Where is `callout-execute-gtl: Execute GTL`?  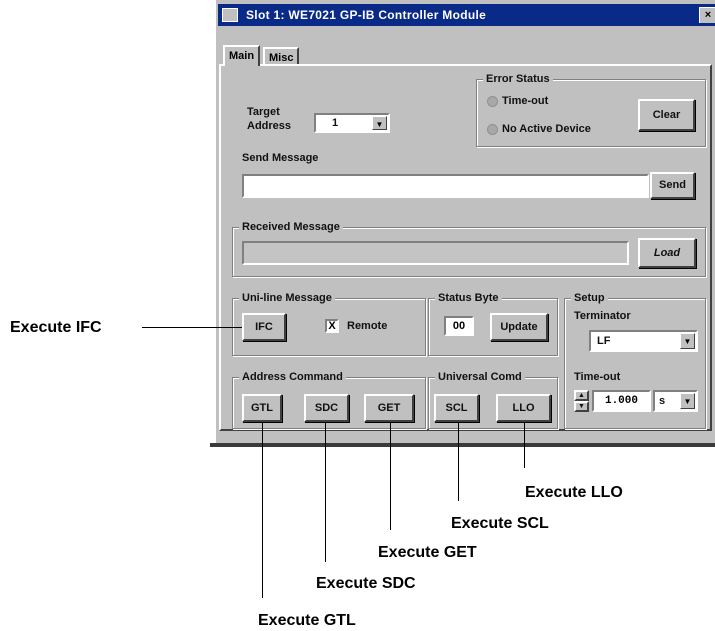 callout-execute-gtl: Execute GTL is located at coordinates (307, 620).